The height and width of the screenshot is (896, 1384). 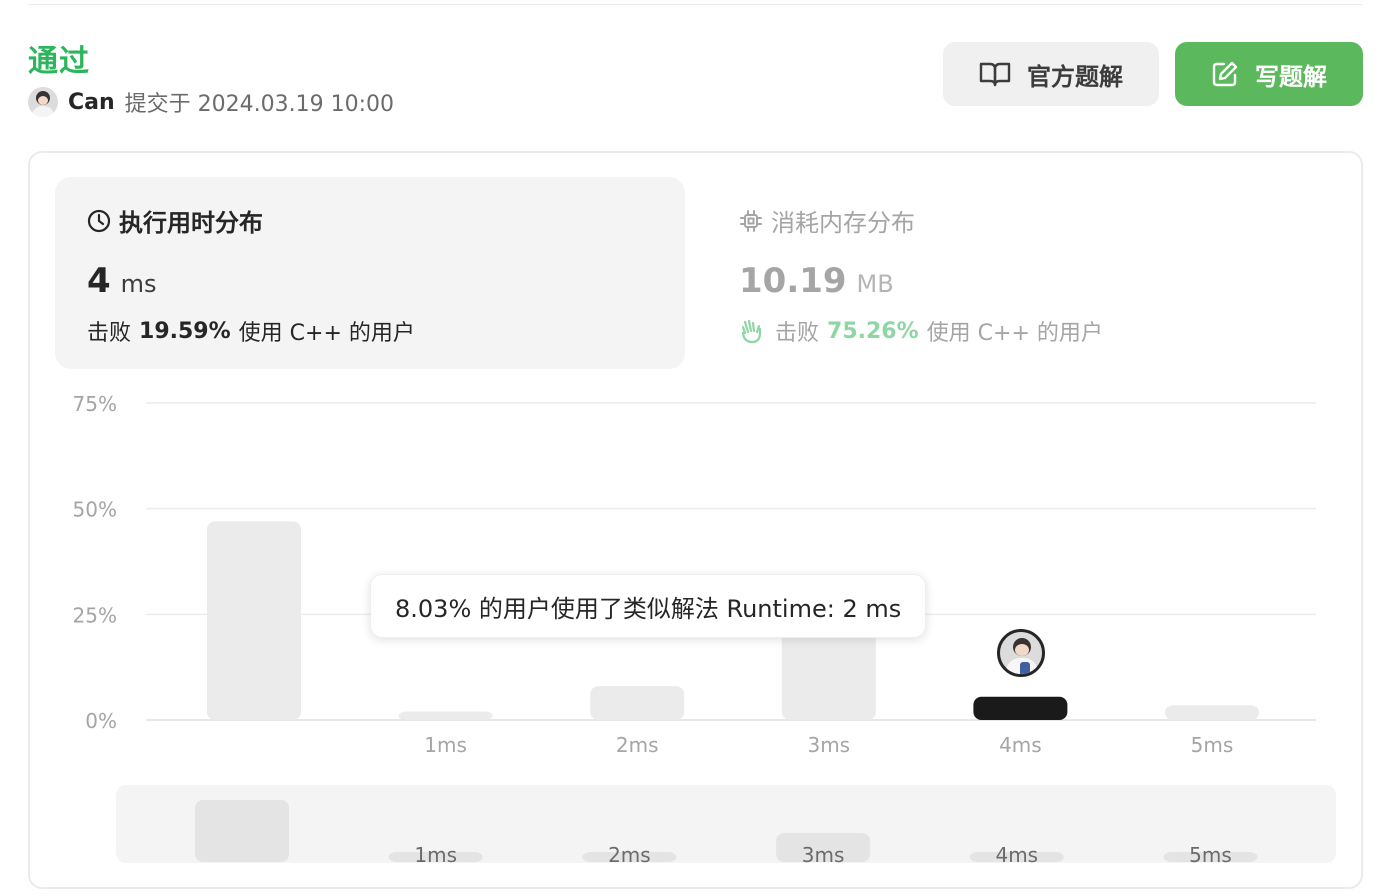 What do you see at coordinates (637, 745) in the screenshot?
I see `x-tick-label: 2ms` at bounding box center [637, 745].